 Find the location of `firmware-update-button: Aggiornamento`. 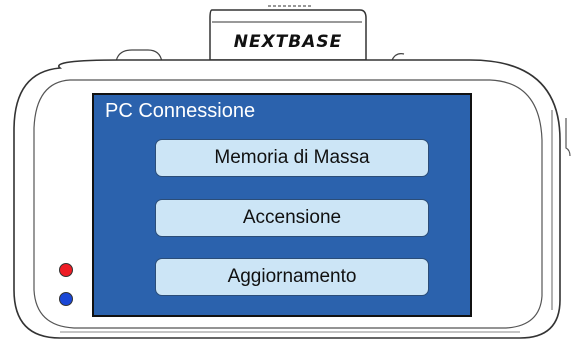

firmware-update-button: Aggiornamento is located at coordinates (292, 277).